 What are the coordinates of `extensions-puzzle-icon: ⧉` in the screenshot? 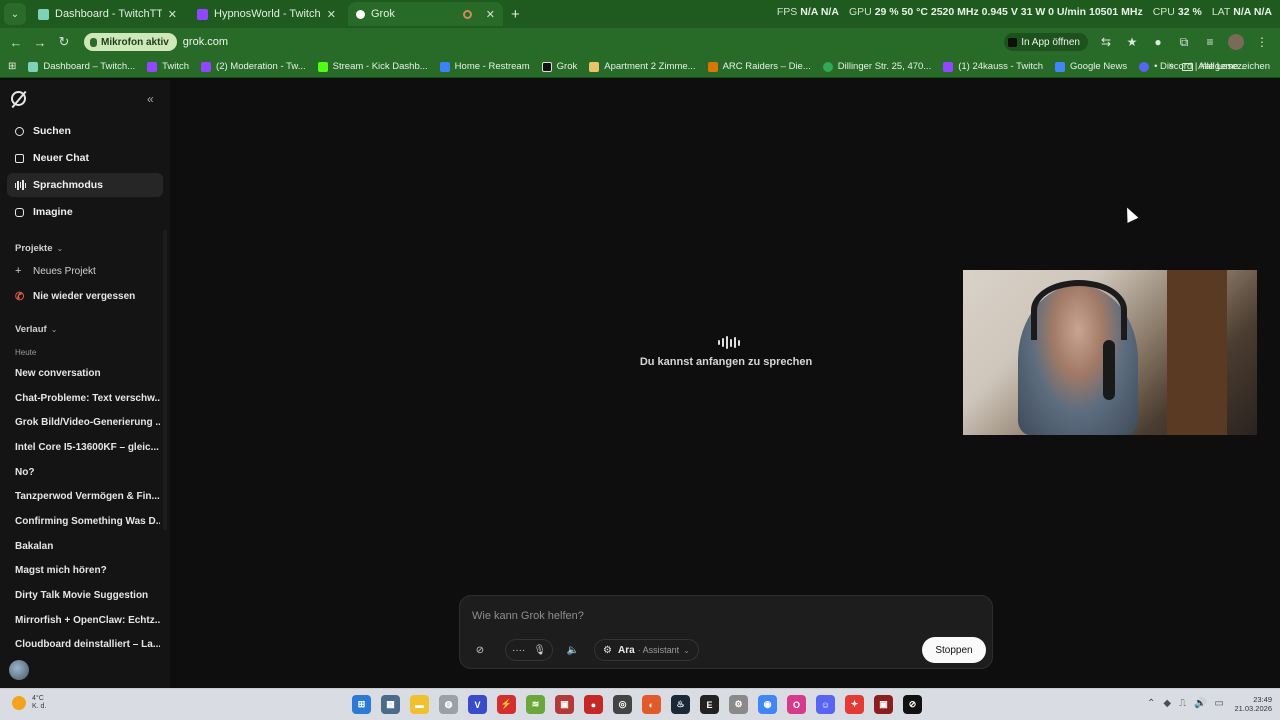 It's located at (1184, 42).